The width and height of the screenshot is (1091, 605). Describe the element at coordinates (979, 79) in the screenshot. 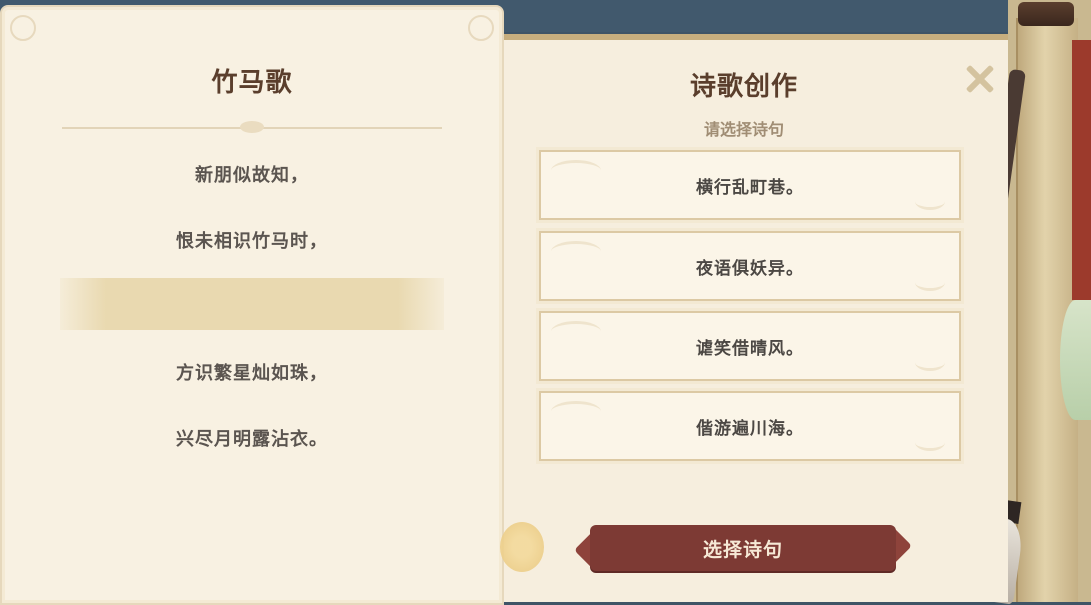

I see `close-icon` at that location.